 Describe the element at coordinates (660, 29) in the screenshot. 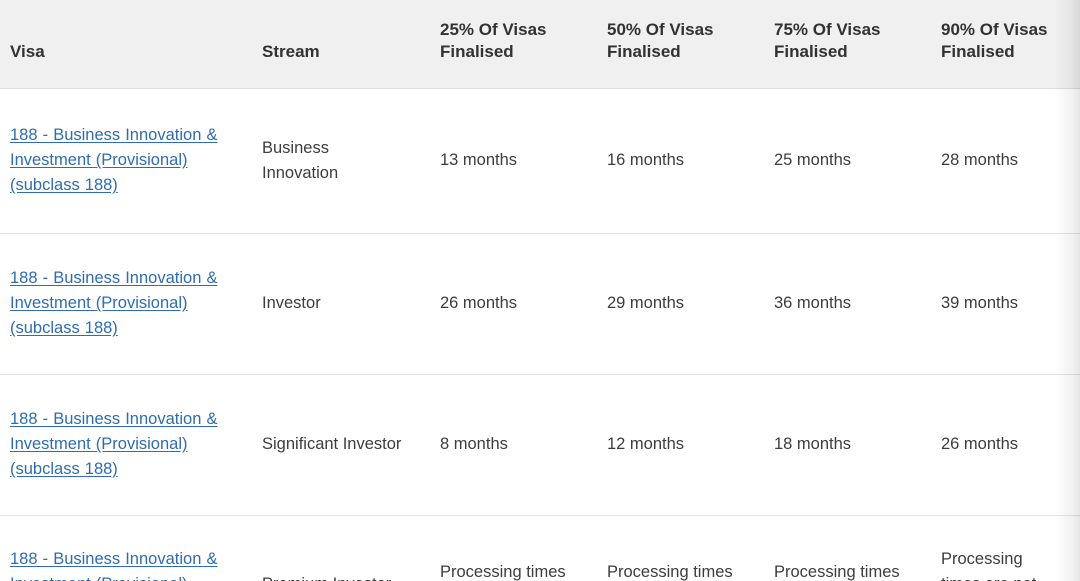

I see `column-header-50-percent-line1: 50% Of Visas` at that location.